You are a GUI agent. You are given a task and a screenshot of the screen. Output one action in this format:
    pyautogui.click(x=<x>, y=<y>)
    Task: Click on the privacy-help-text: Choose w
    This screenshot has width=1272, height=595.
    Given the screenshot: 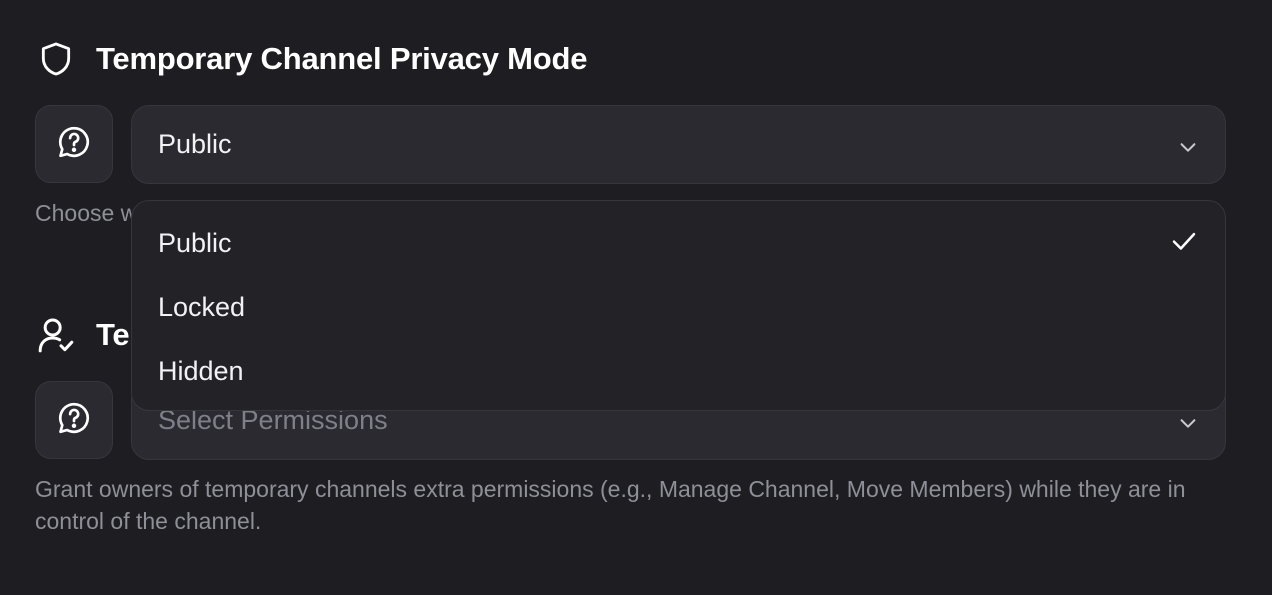 What is the action you would take?
    pyautogui.click(x=86, y=213)
    